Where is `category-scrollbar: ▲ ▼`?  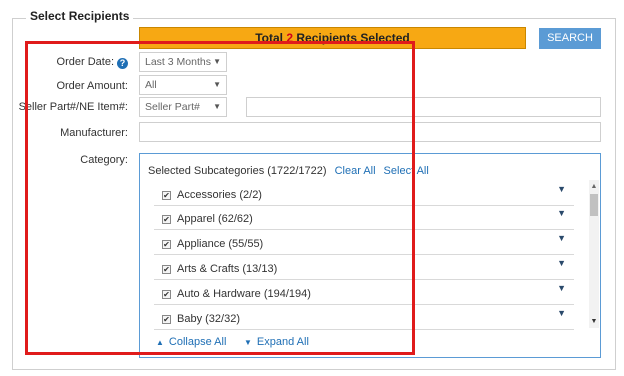
category-scrollbar: ▲ ▼ is located at coordinates (594, 254).